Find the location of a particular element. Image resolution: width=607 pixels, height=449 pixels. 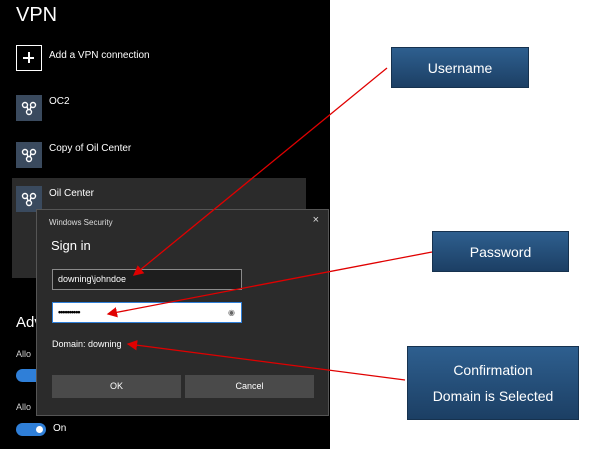

password-arrow is located at coordinates (269, 284).